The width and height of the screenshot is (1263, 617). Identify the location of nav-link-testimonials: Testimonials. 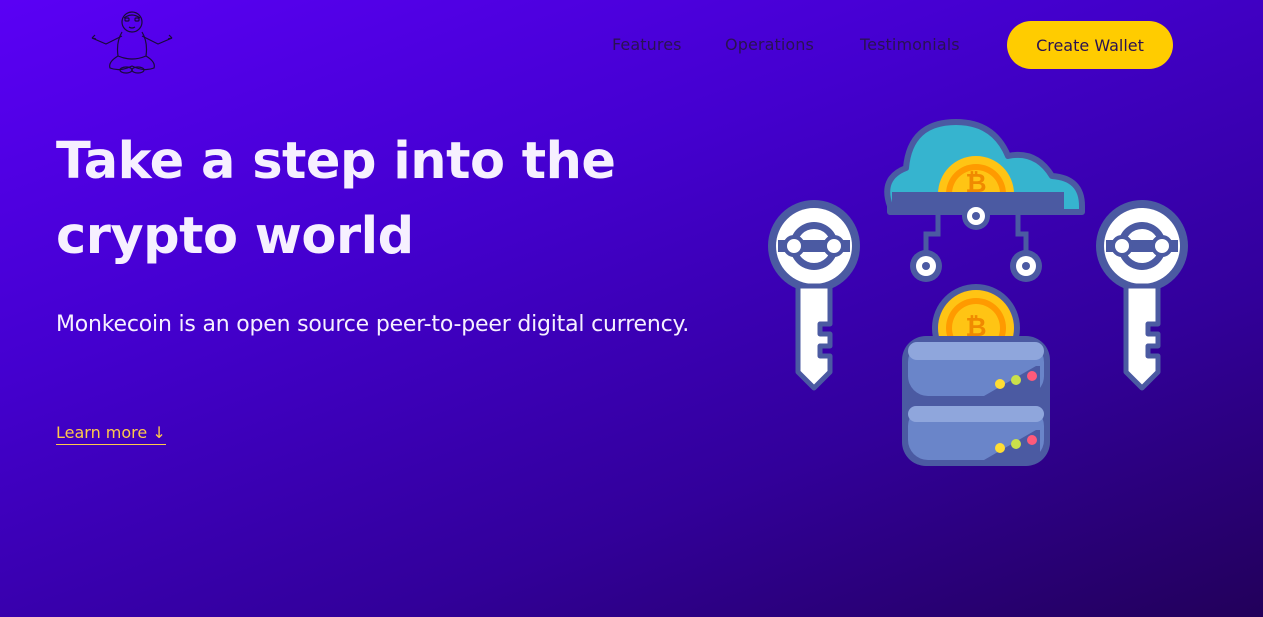
(910, 44).